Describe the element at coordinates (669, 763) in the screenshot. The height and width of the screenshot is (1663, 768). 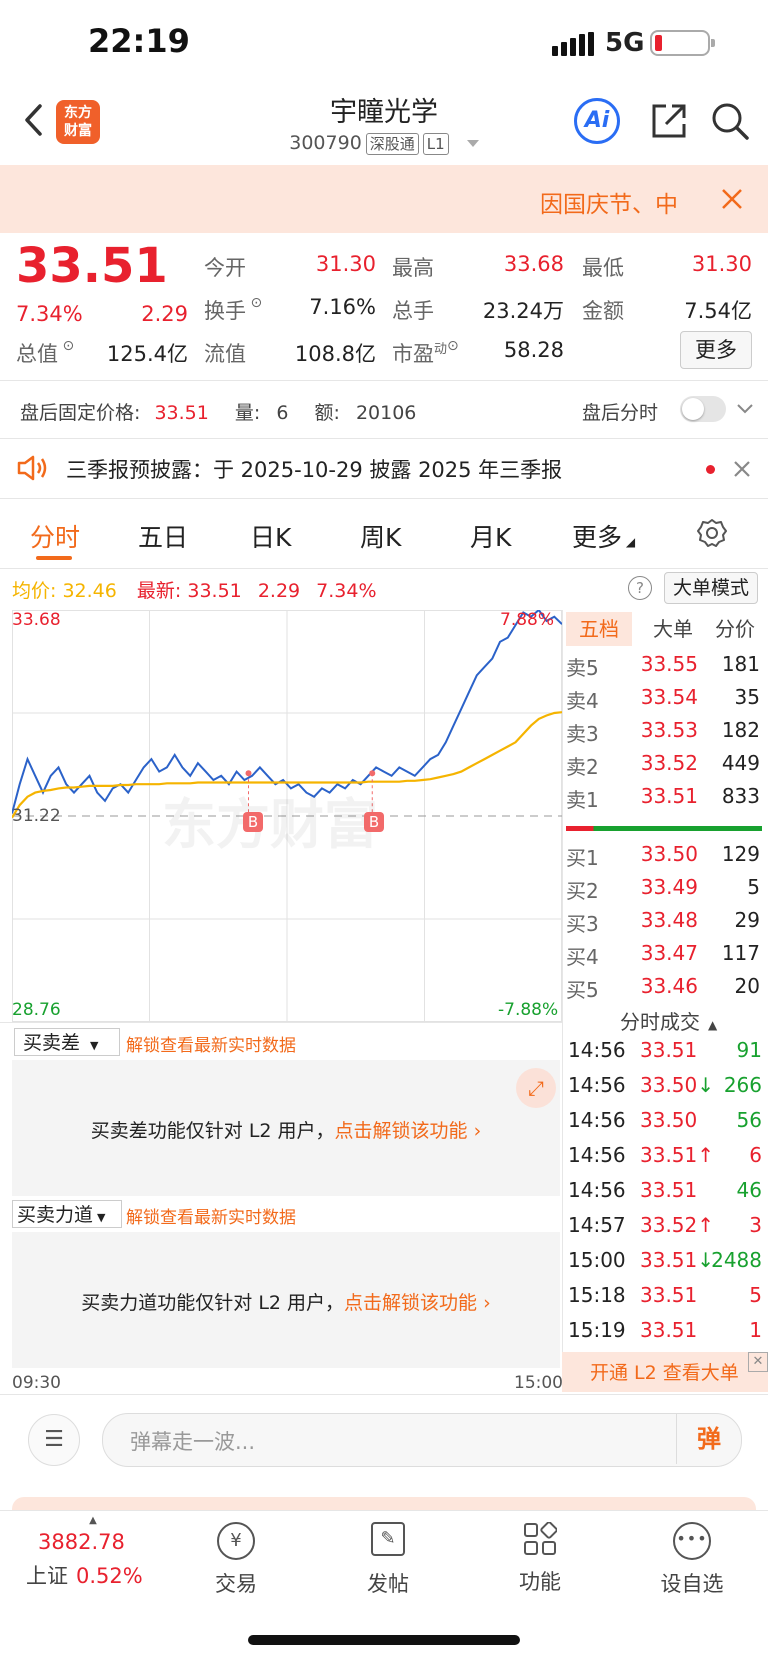
I see `ask-price: 33.52` at that location.